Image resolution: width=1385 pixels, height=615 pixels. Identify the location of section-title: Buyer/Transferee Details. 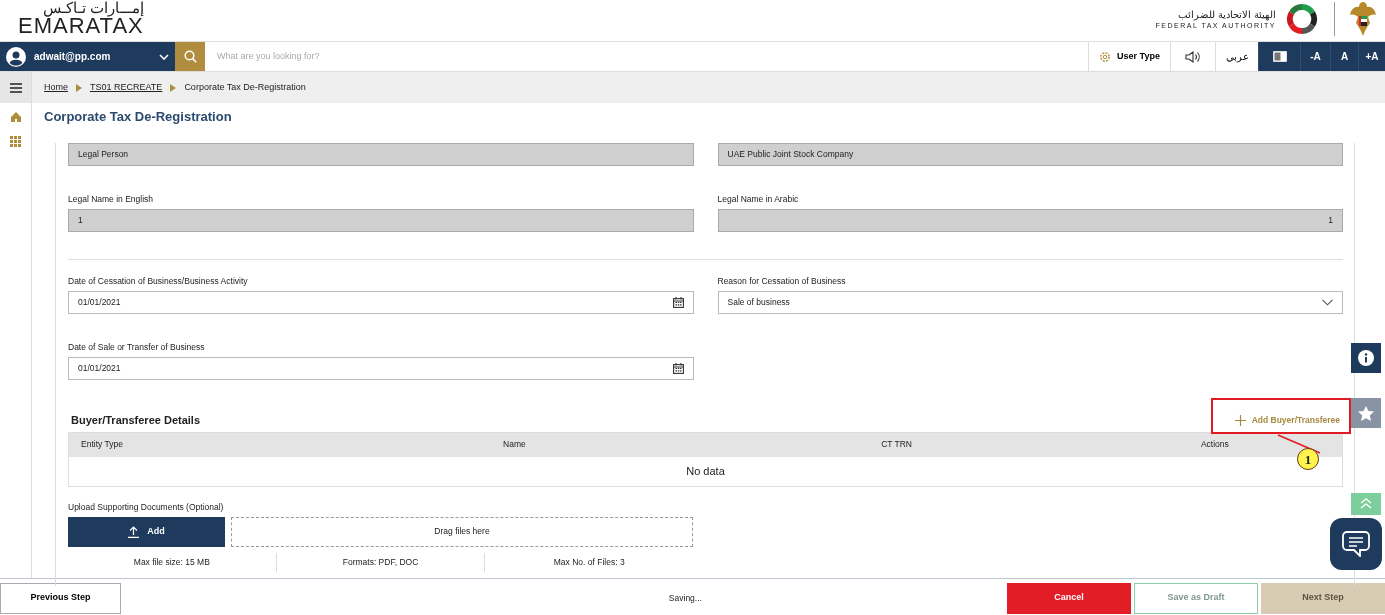
(135, 420).